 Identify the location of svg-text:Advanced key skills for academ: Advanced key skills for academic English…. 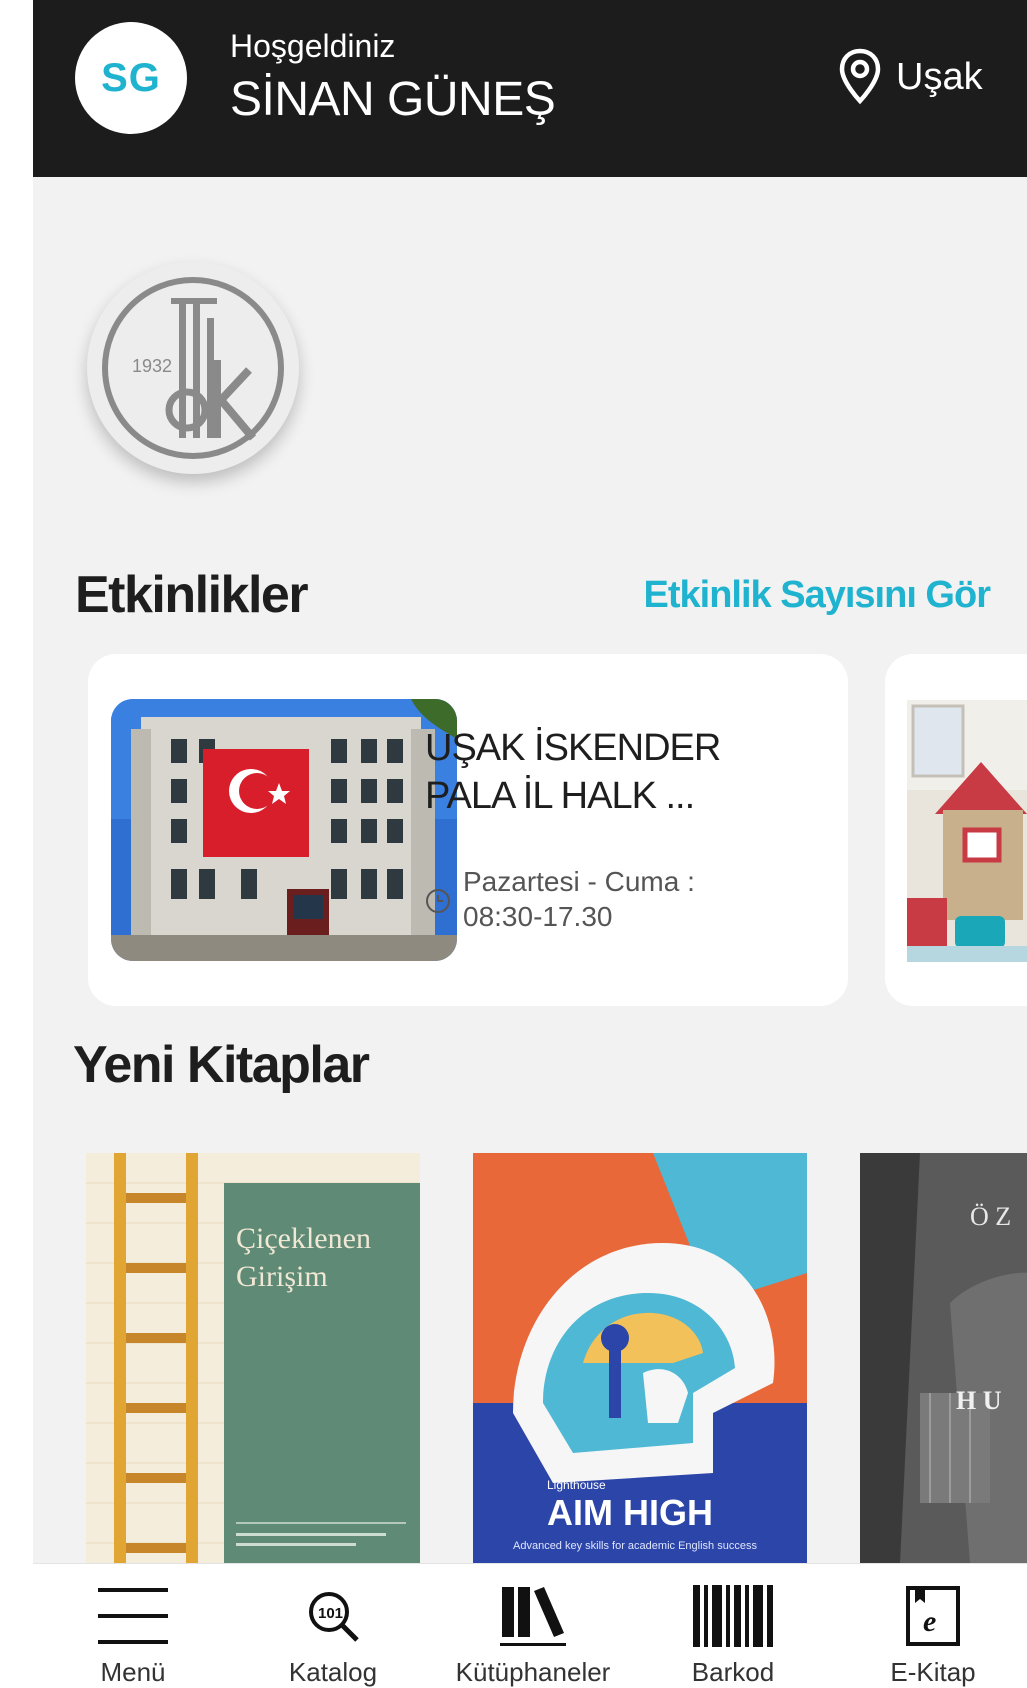
(635, 1546).